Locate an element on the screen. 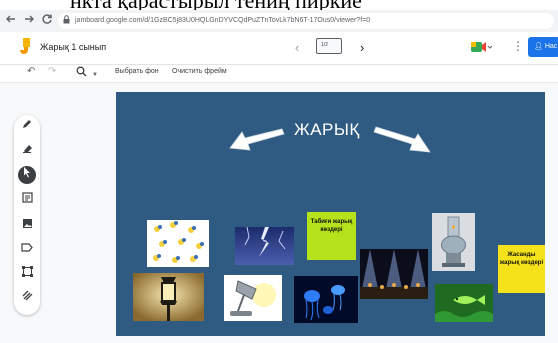 The height and width of the screenshot is (343, 558). frame-counter: 1/2 is located at coordinates (324, 45).